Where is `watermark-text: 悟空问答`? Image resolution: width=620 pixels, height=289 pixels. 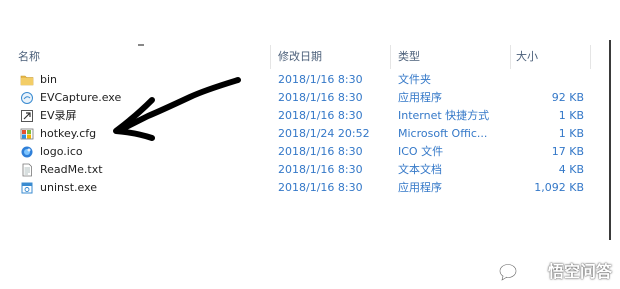
watermark-text: 悟空问答 is located at coordinates (579, 271).